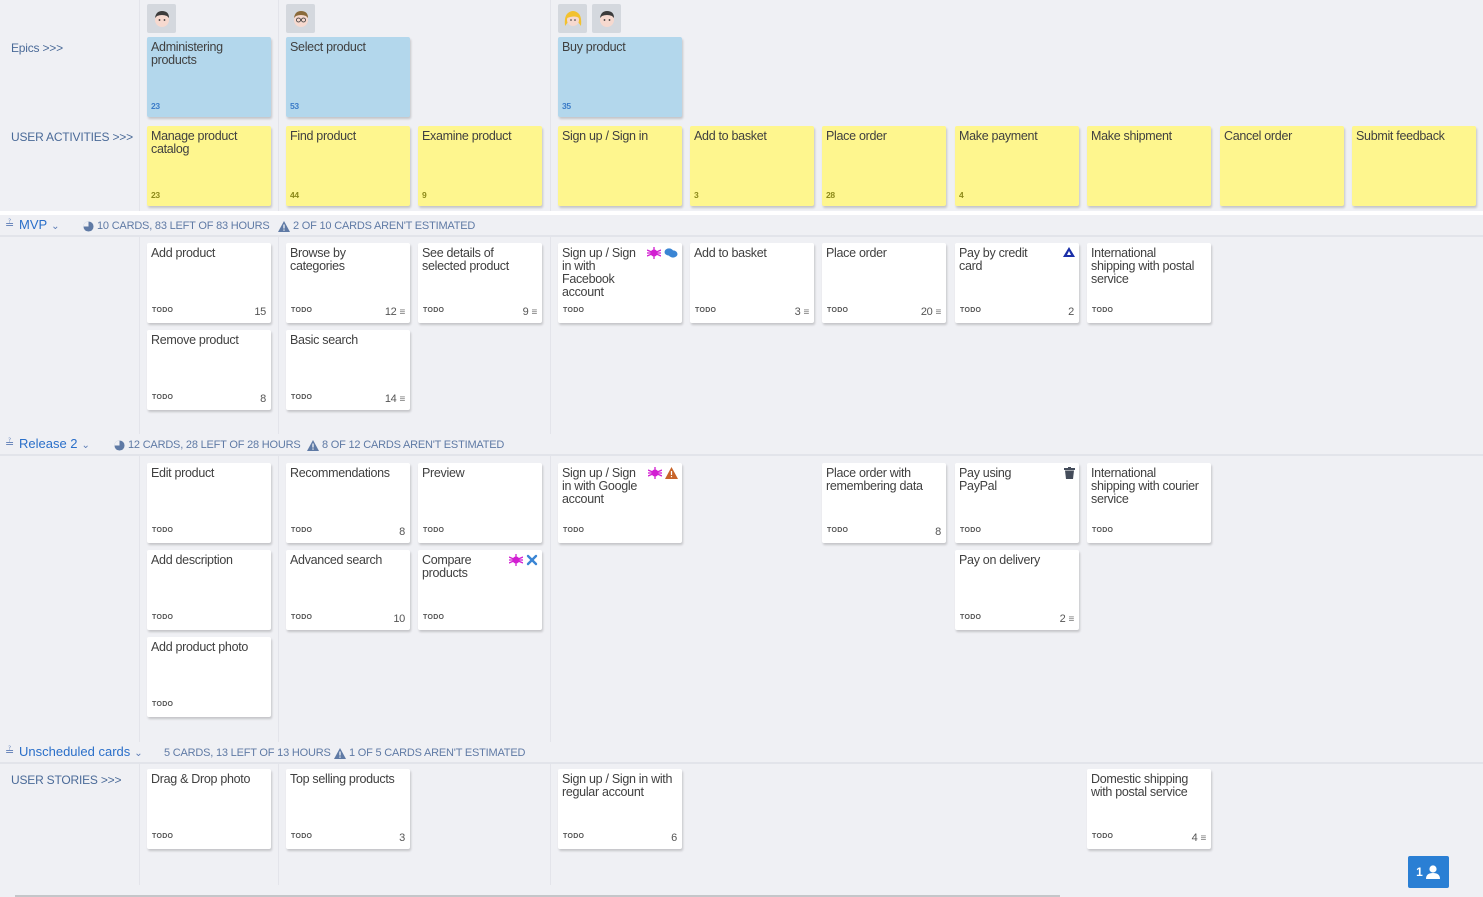 This screenshot has width=1483, height=897. I want to click on card-title: Add description, so click(192, 560).